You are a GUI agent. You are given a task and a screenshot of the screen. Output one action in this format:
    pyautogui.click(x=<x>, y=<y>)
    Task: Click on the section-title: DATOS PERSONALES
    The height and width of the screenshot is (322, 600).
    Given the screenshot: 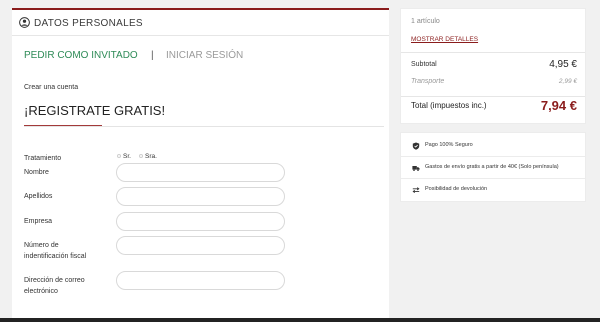 What is the action you would take?
    pyautogui.click(x=88, y=23)
    